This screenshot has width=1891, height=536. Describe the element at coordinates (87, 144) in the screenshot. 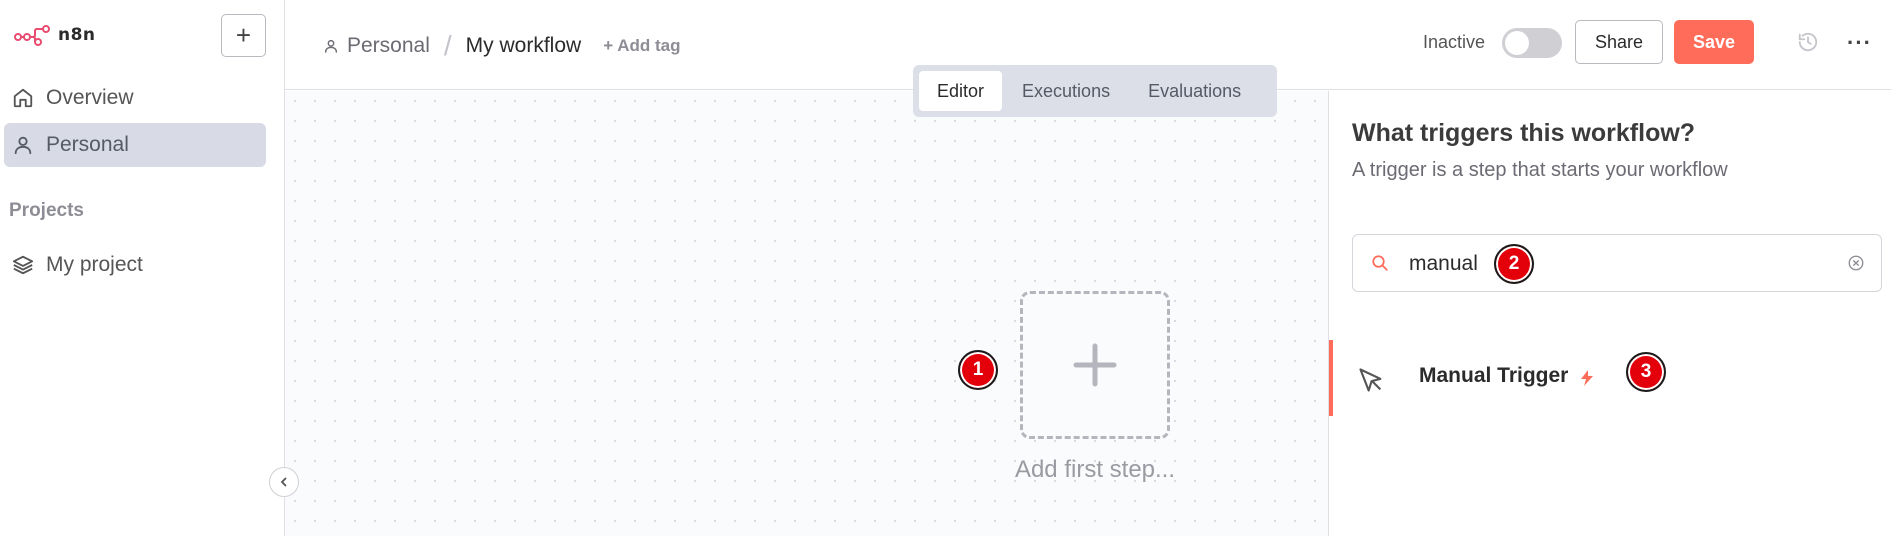

I see `sidebar-item-label: Personal` at that location.